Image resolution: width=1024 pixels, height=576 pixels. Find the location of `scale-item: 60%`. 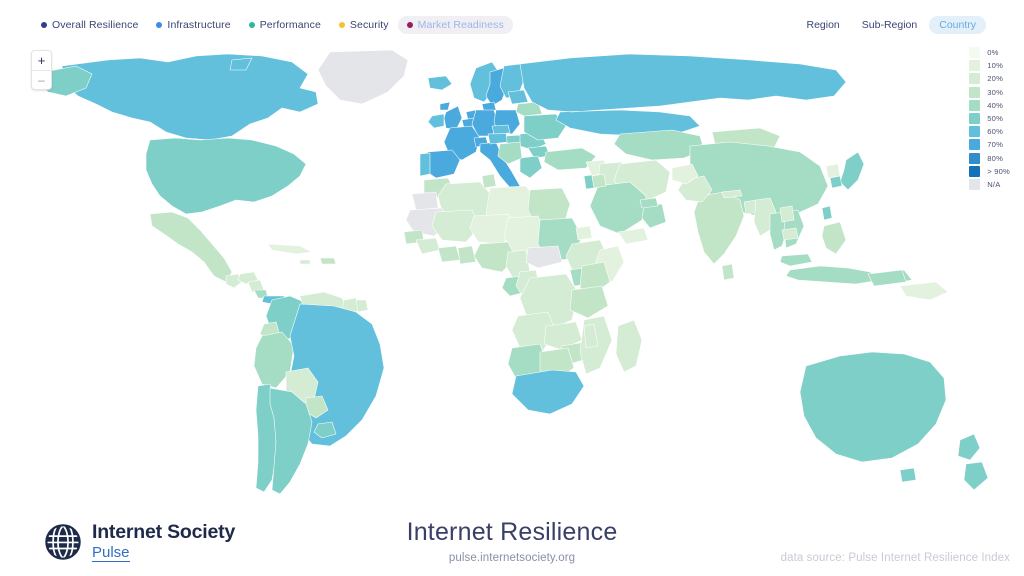

scale-item: 60% is located at coordinates (989, 131).